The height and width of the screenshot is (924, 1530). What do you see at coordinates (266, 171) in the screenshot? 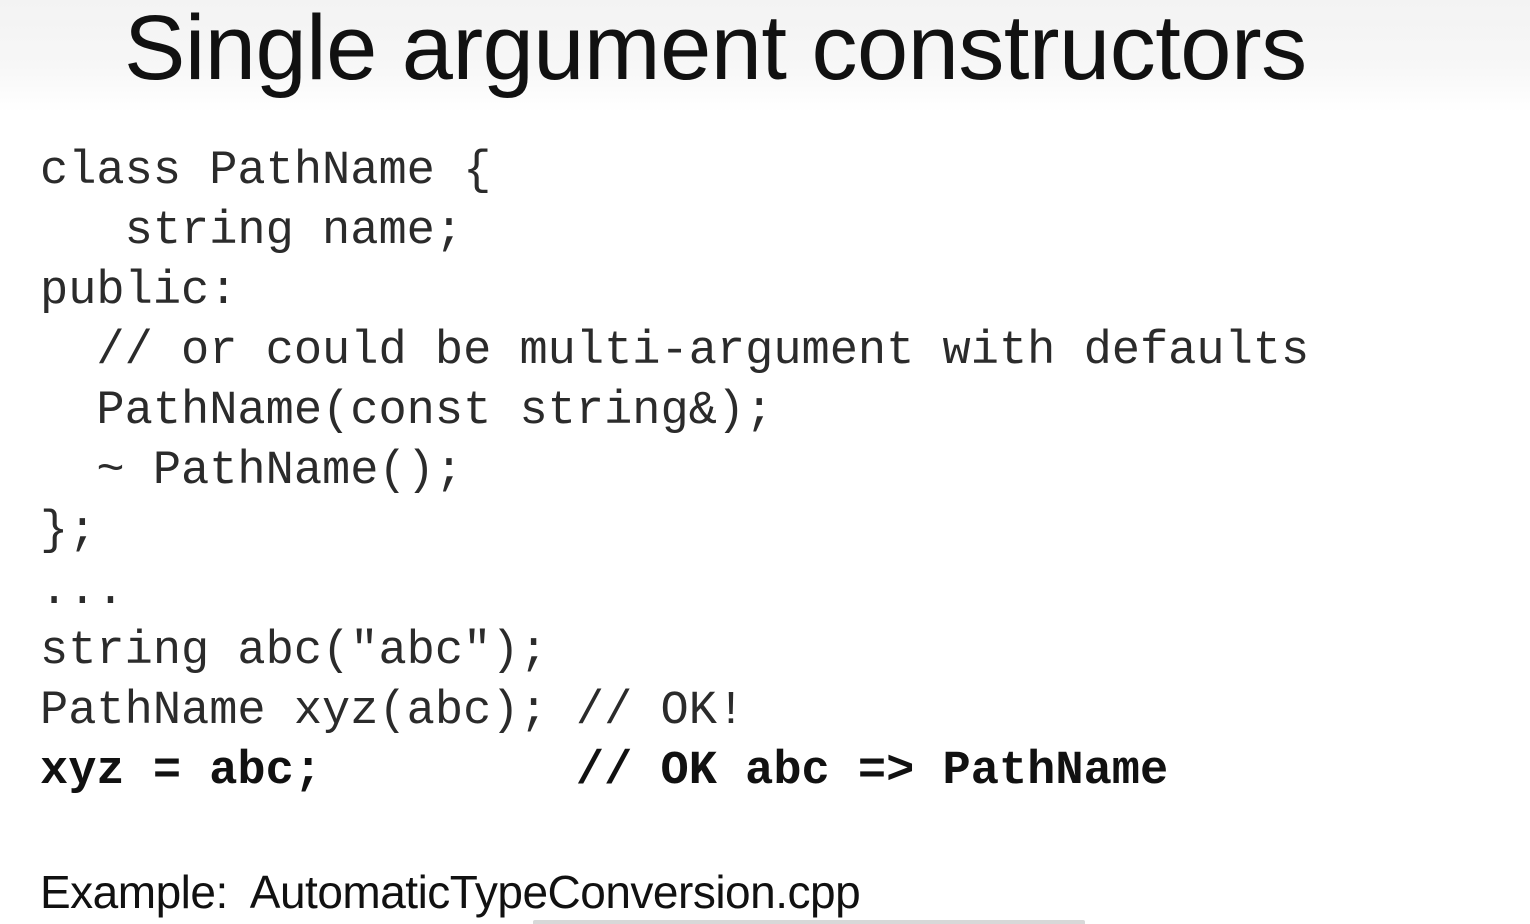
I see `code-line: class PathName {` at bounding box center [266, 171].